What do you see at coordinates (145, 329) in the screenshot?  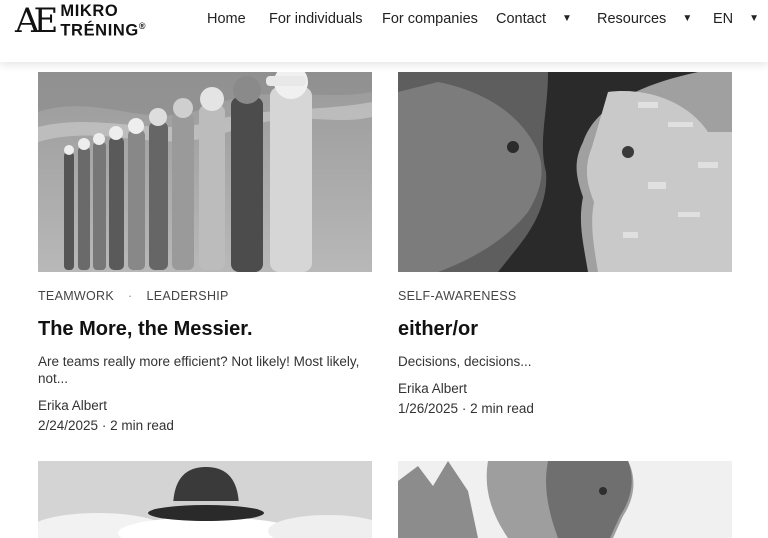 I see `post-title: The More, the Messier.` at bounding box center [145, 329].